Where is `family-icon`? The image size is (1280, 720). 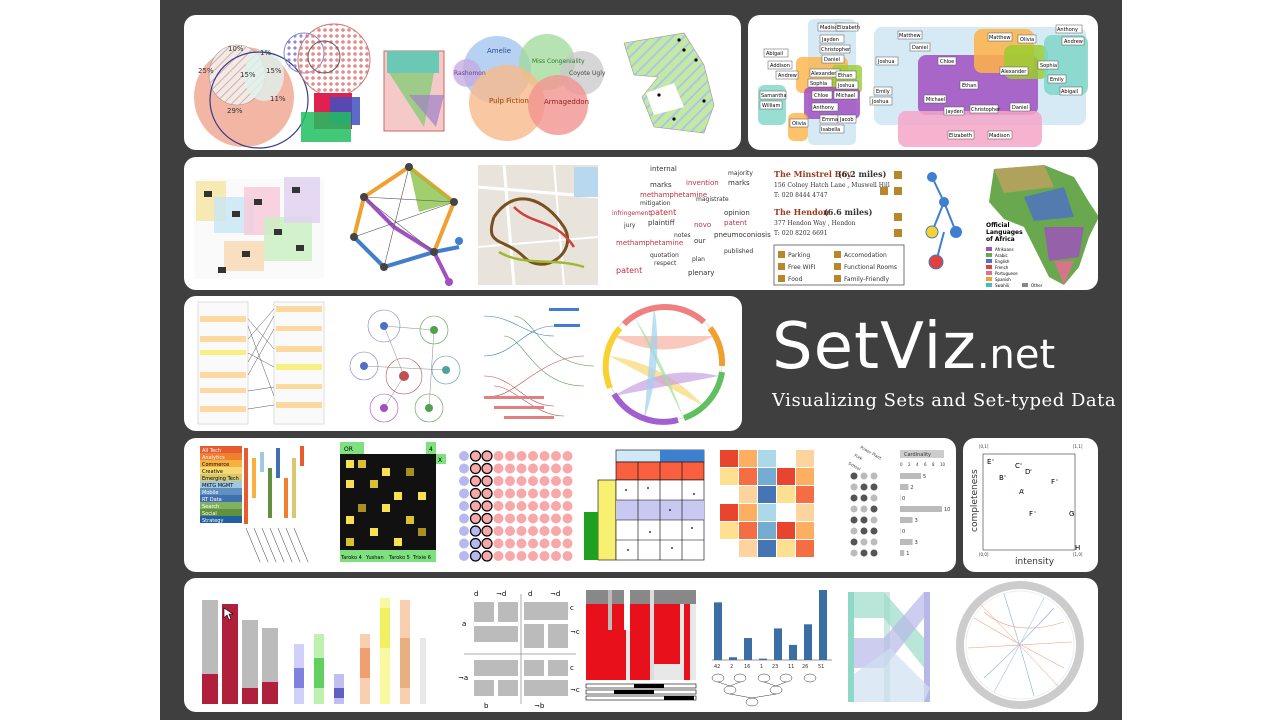 family-icon is located at coordinates (898, 233).